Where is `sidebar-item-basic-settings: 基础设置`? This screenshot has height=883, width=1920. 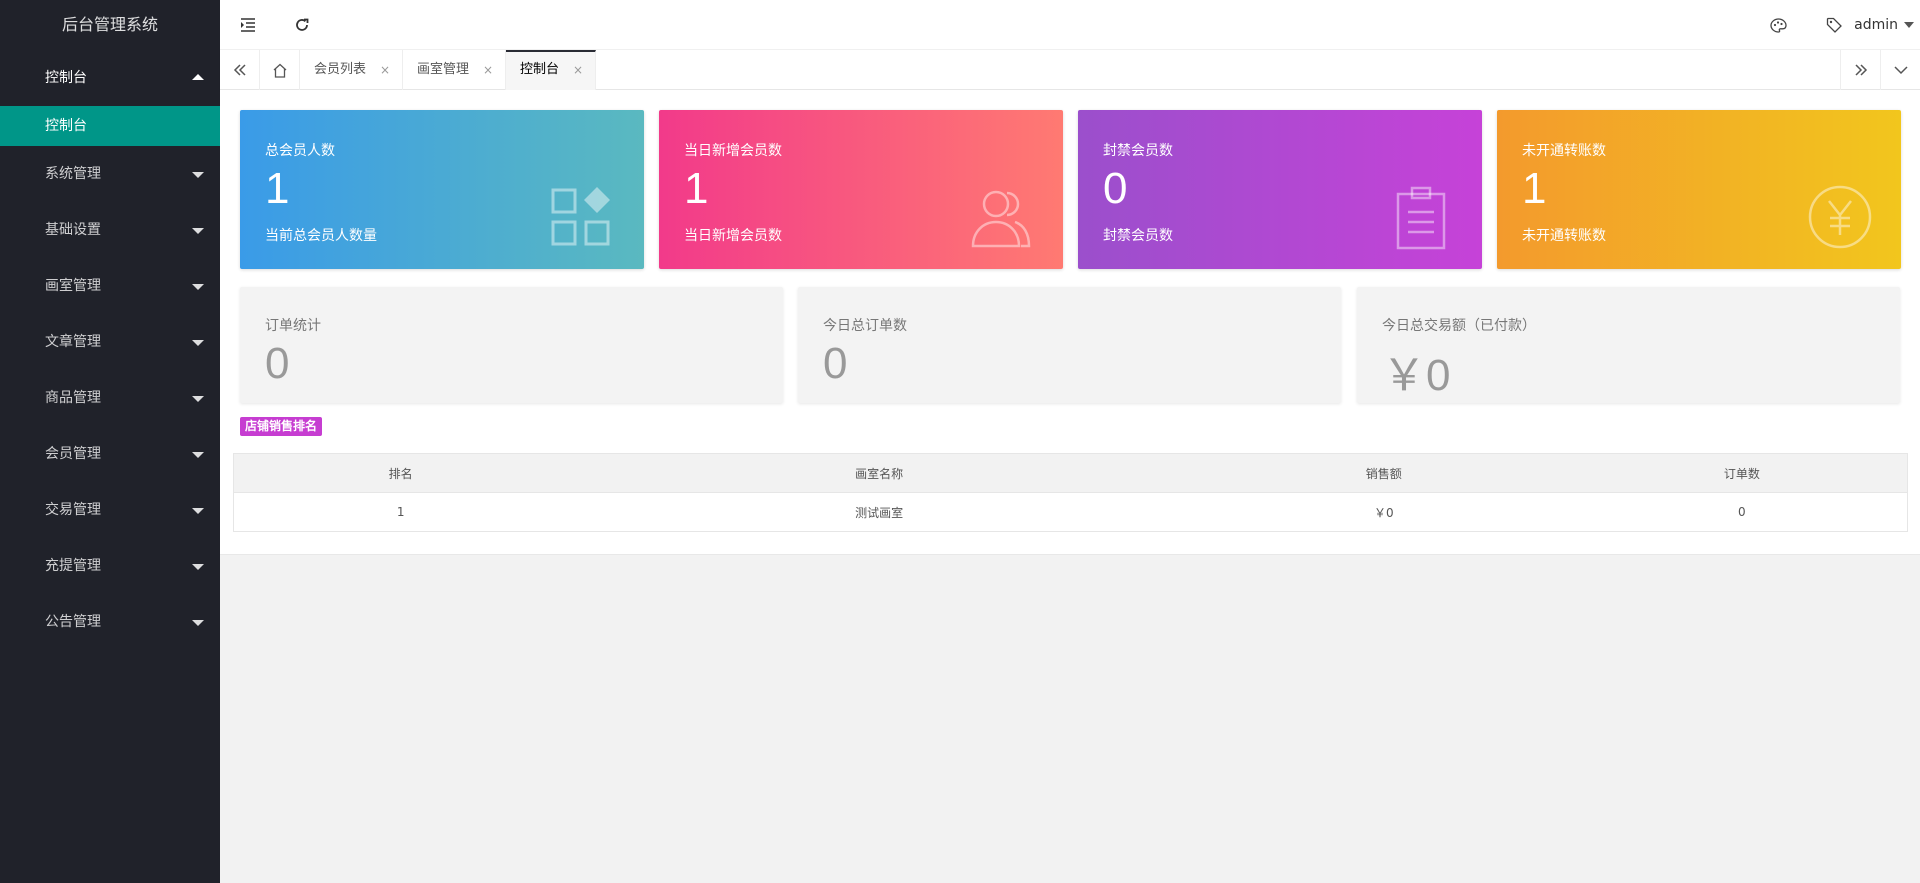 sidebar-item-basic-settings: 基础设置 is located at coordinates (110, 230).